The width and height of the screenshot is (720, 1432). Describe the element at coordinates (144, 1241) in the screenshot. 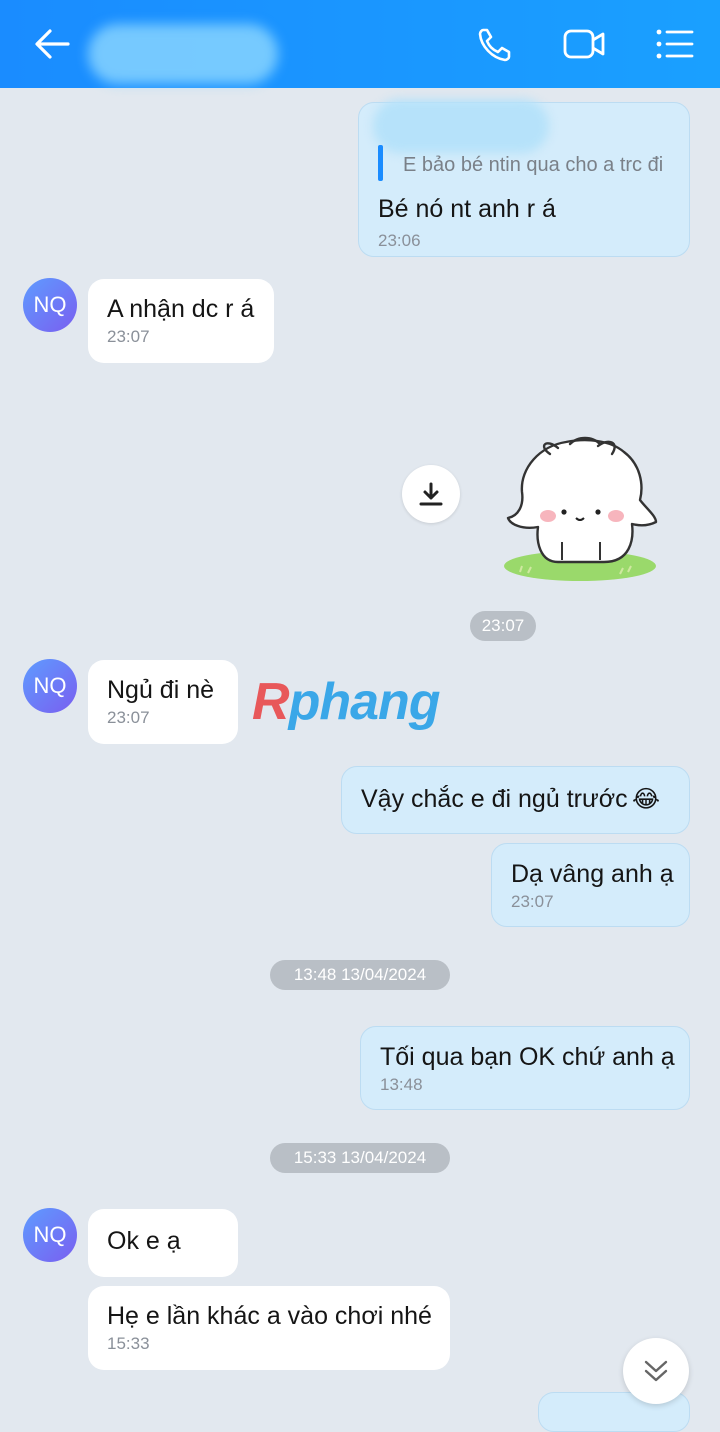

I see `message-text: Ok e ạ` at that location.